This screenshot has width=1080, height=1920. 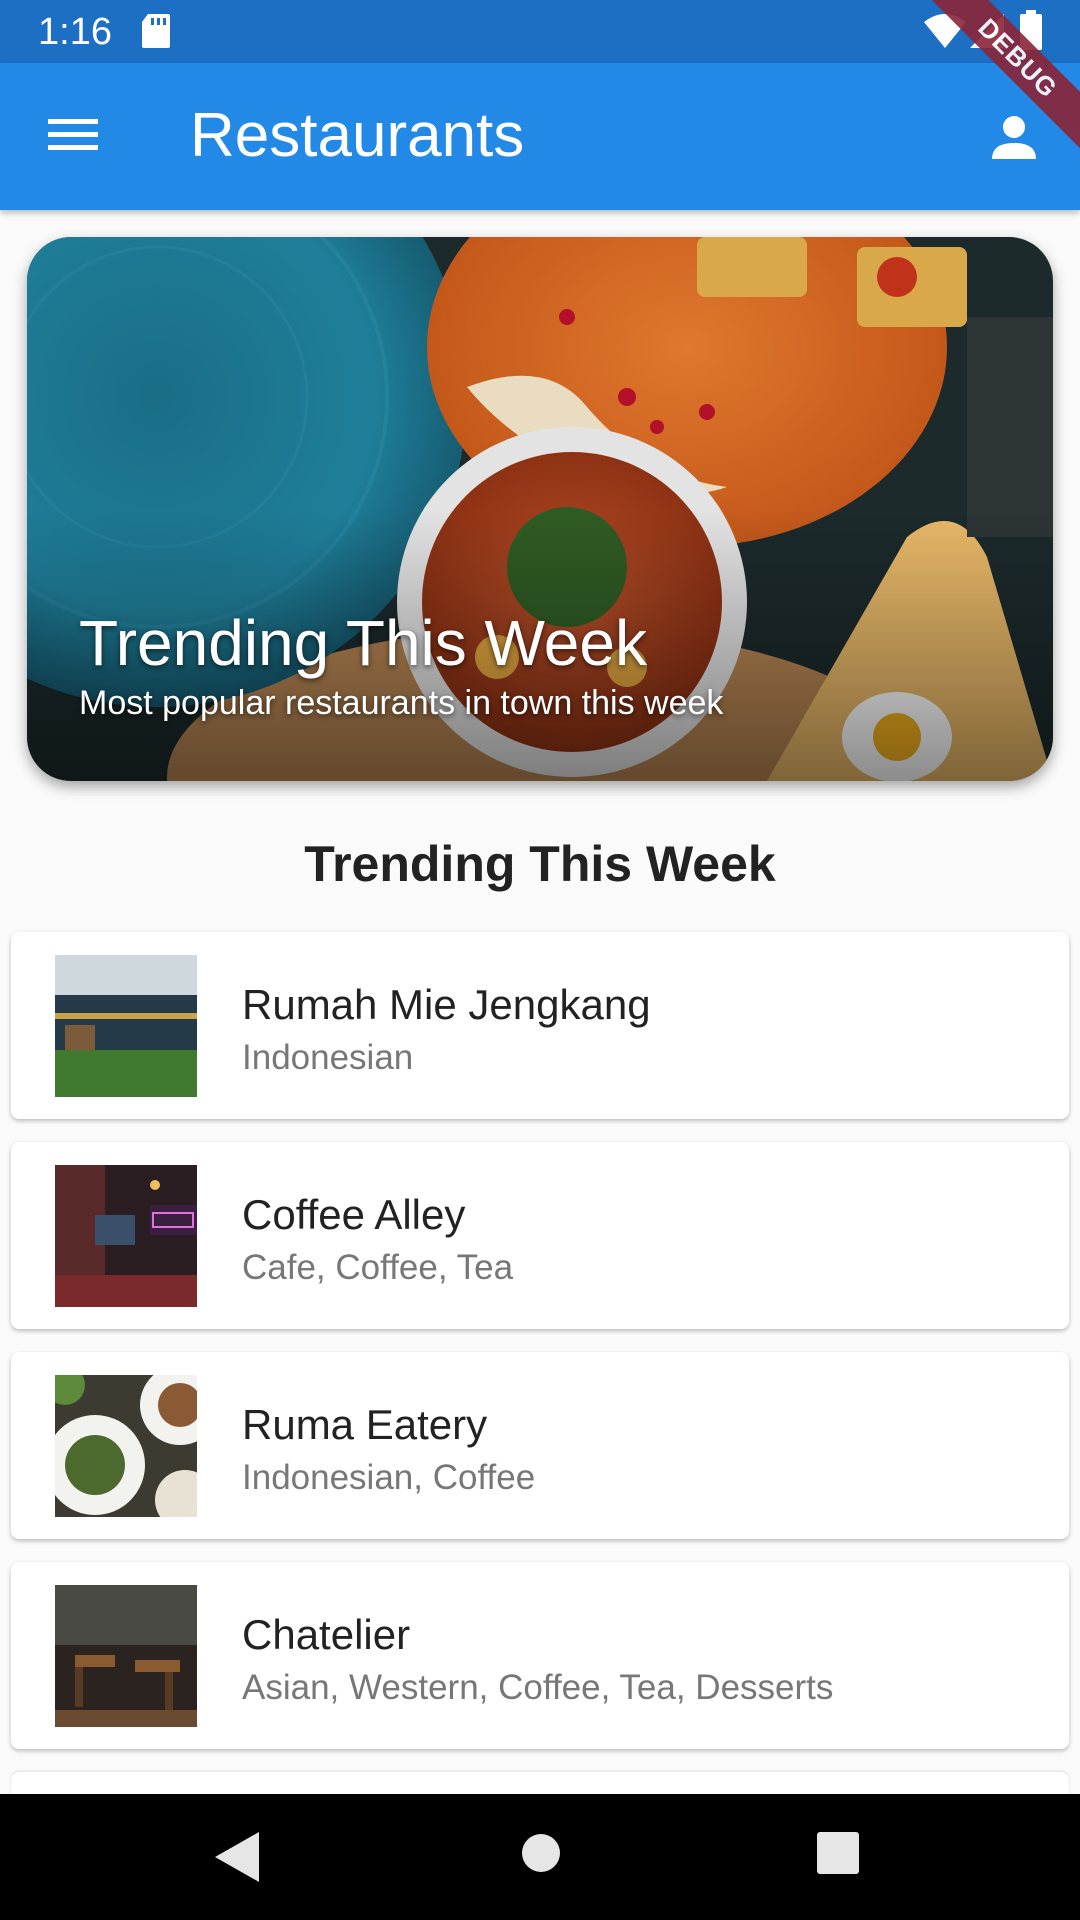 What do you see at coordinates (540, 1235) in the screenshot?
I see `restaurant-card: Coffee Alley Cafe, Coffee, Tea` at bounding box center [540, 1235].